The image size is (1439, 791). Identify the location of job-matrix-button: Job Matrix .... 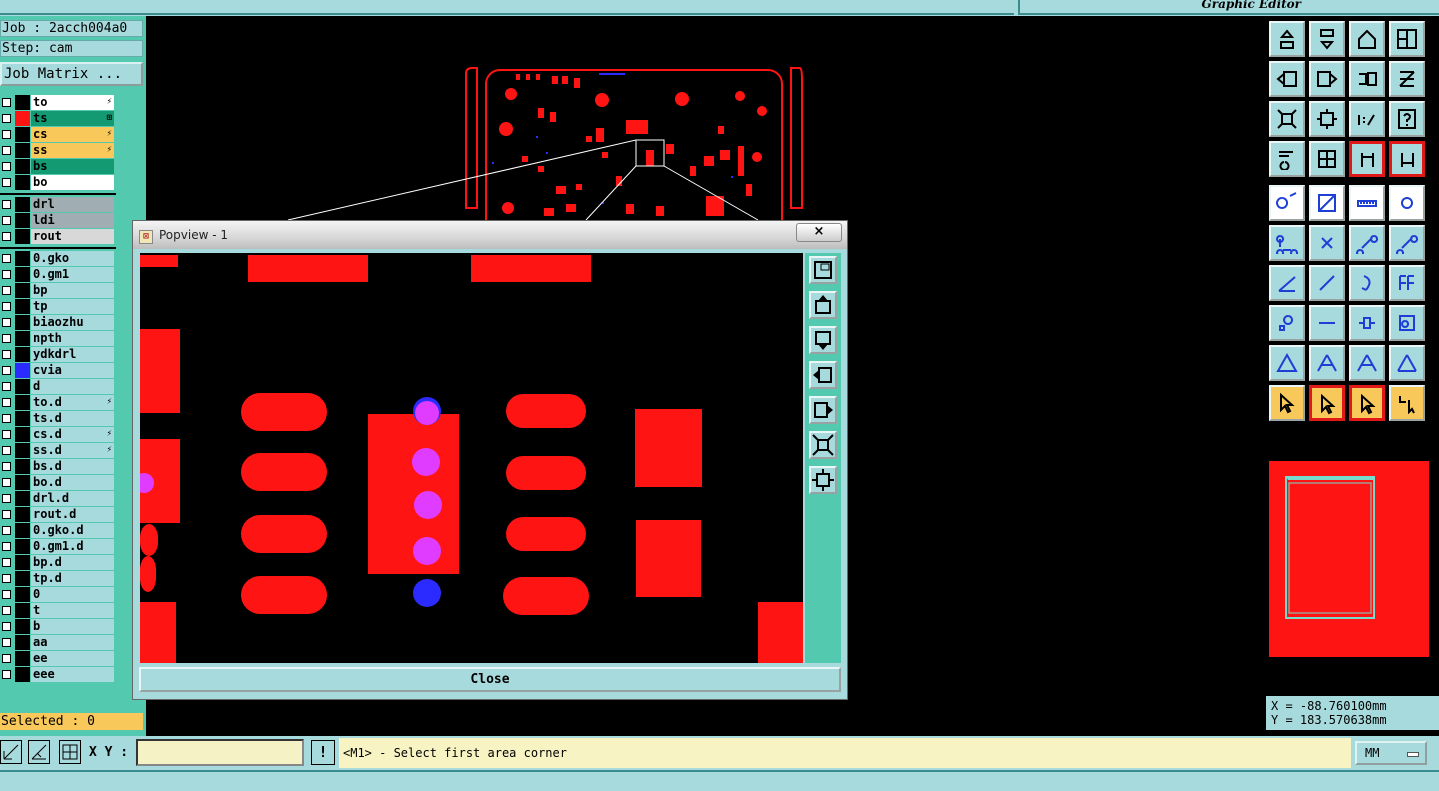
(71, 74).